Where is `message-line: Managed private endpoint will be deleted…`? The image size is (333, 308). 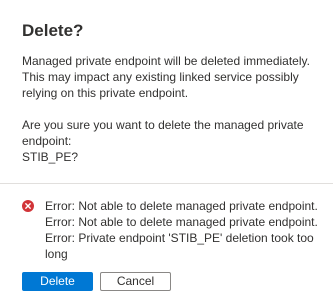
message-line: Managed private endpoint will be deleted… is located at coordinates (166, 61).